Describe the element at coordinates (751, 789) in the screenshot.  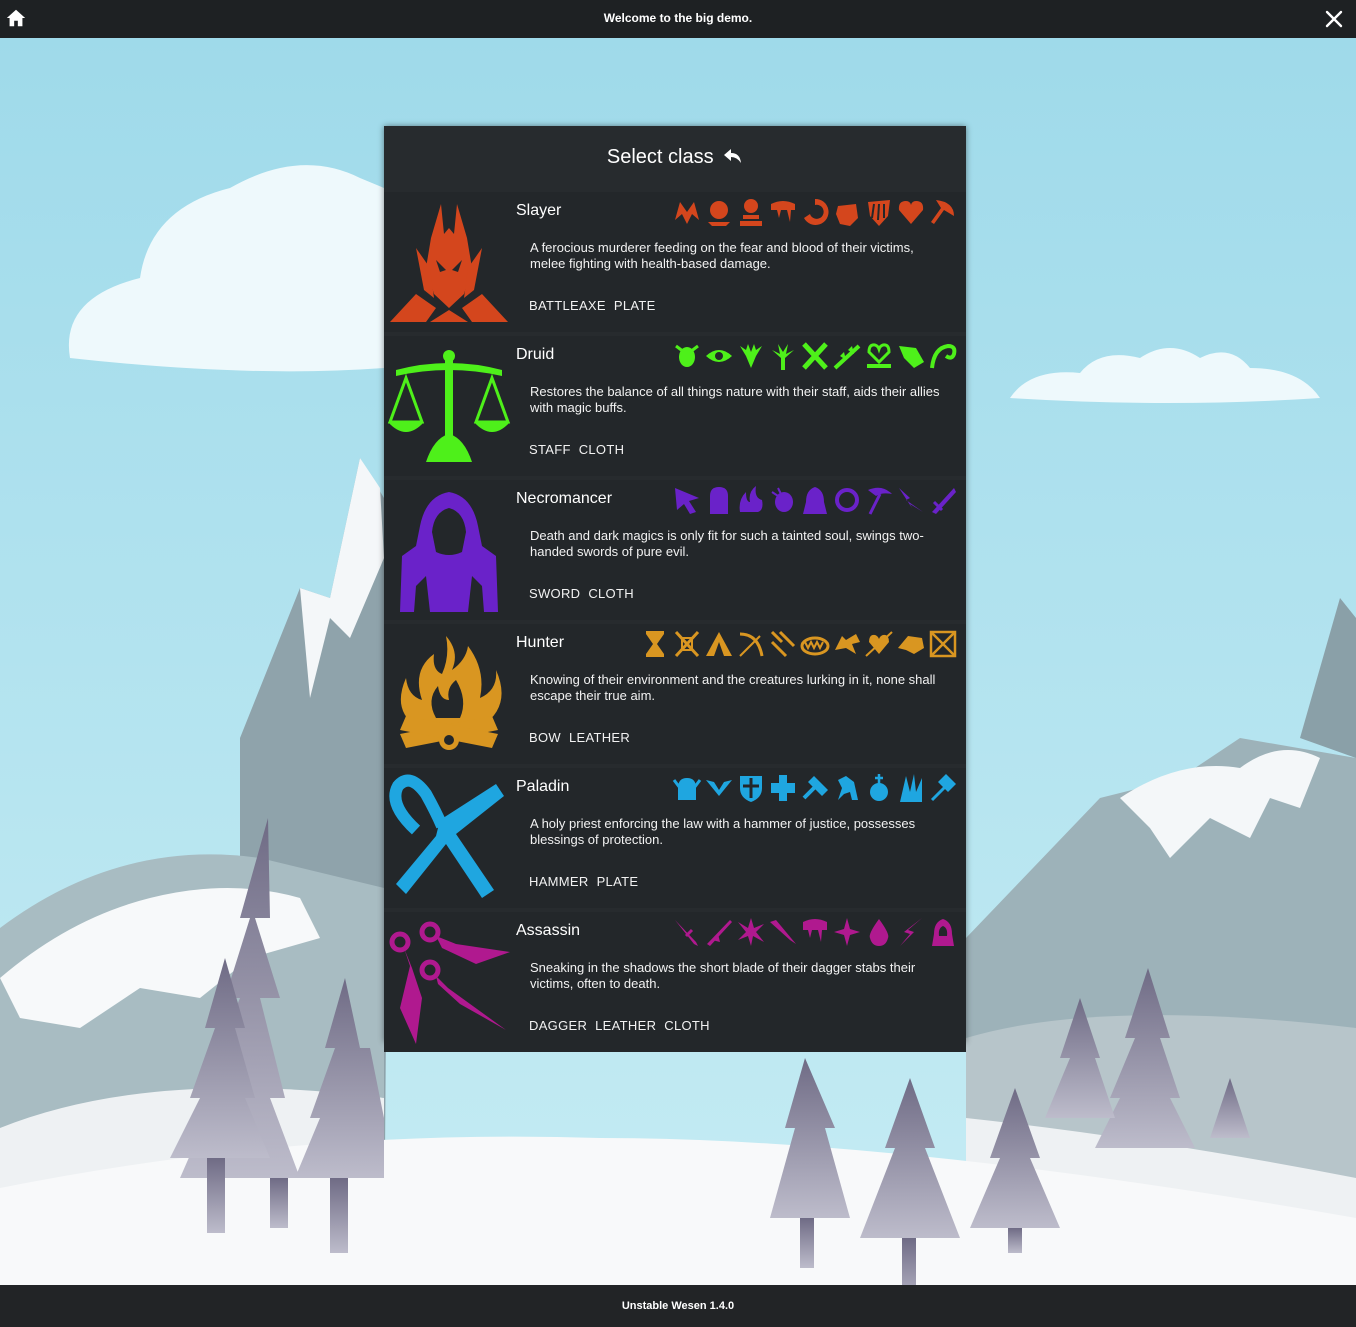
I see `cross-shield-skill-icon` at that location.